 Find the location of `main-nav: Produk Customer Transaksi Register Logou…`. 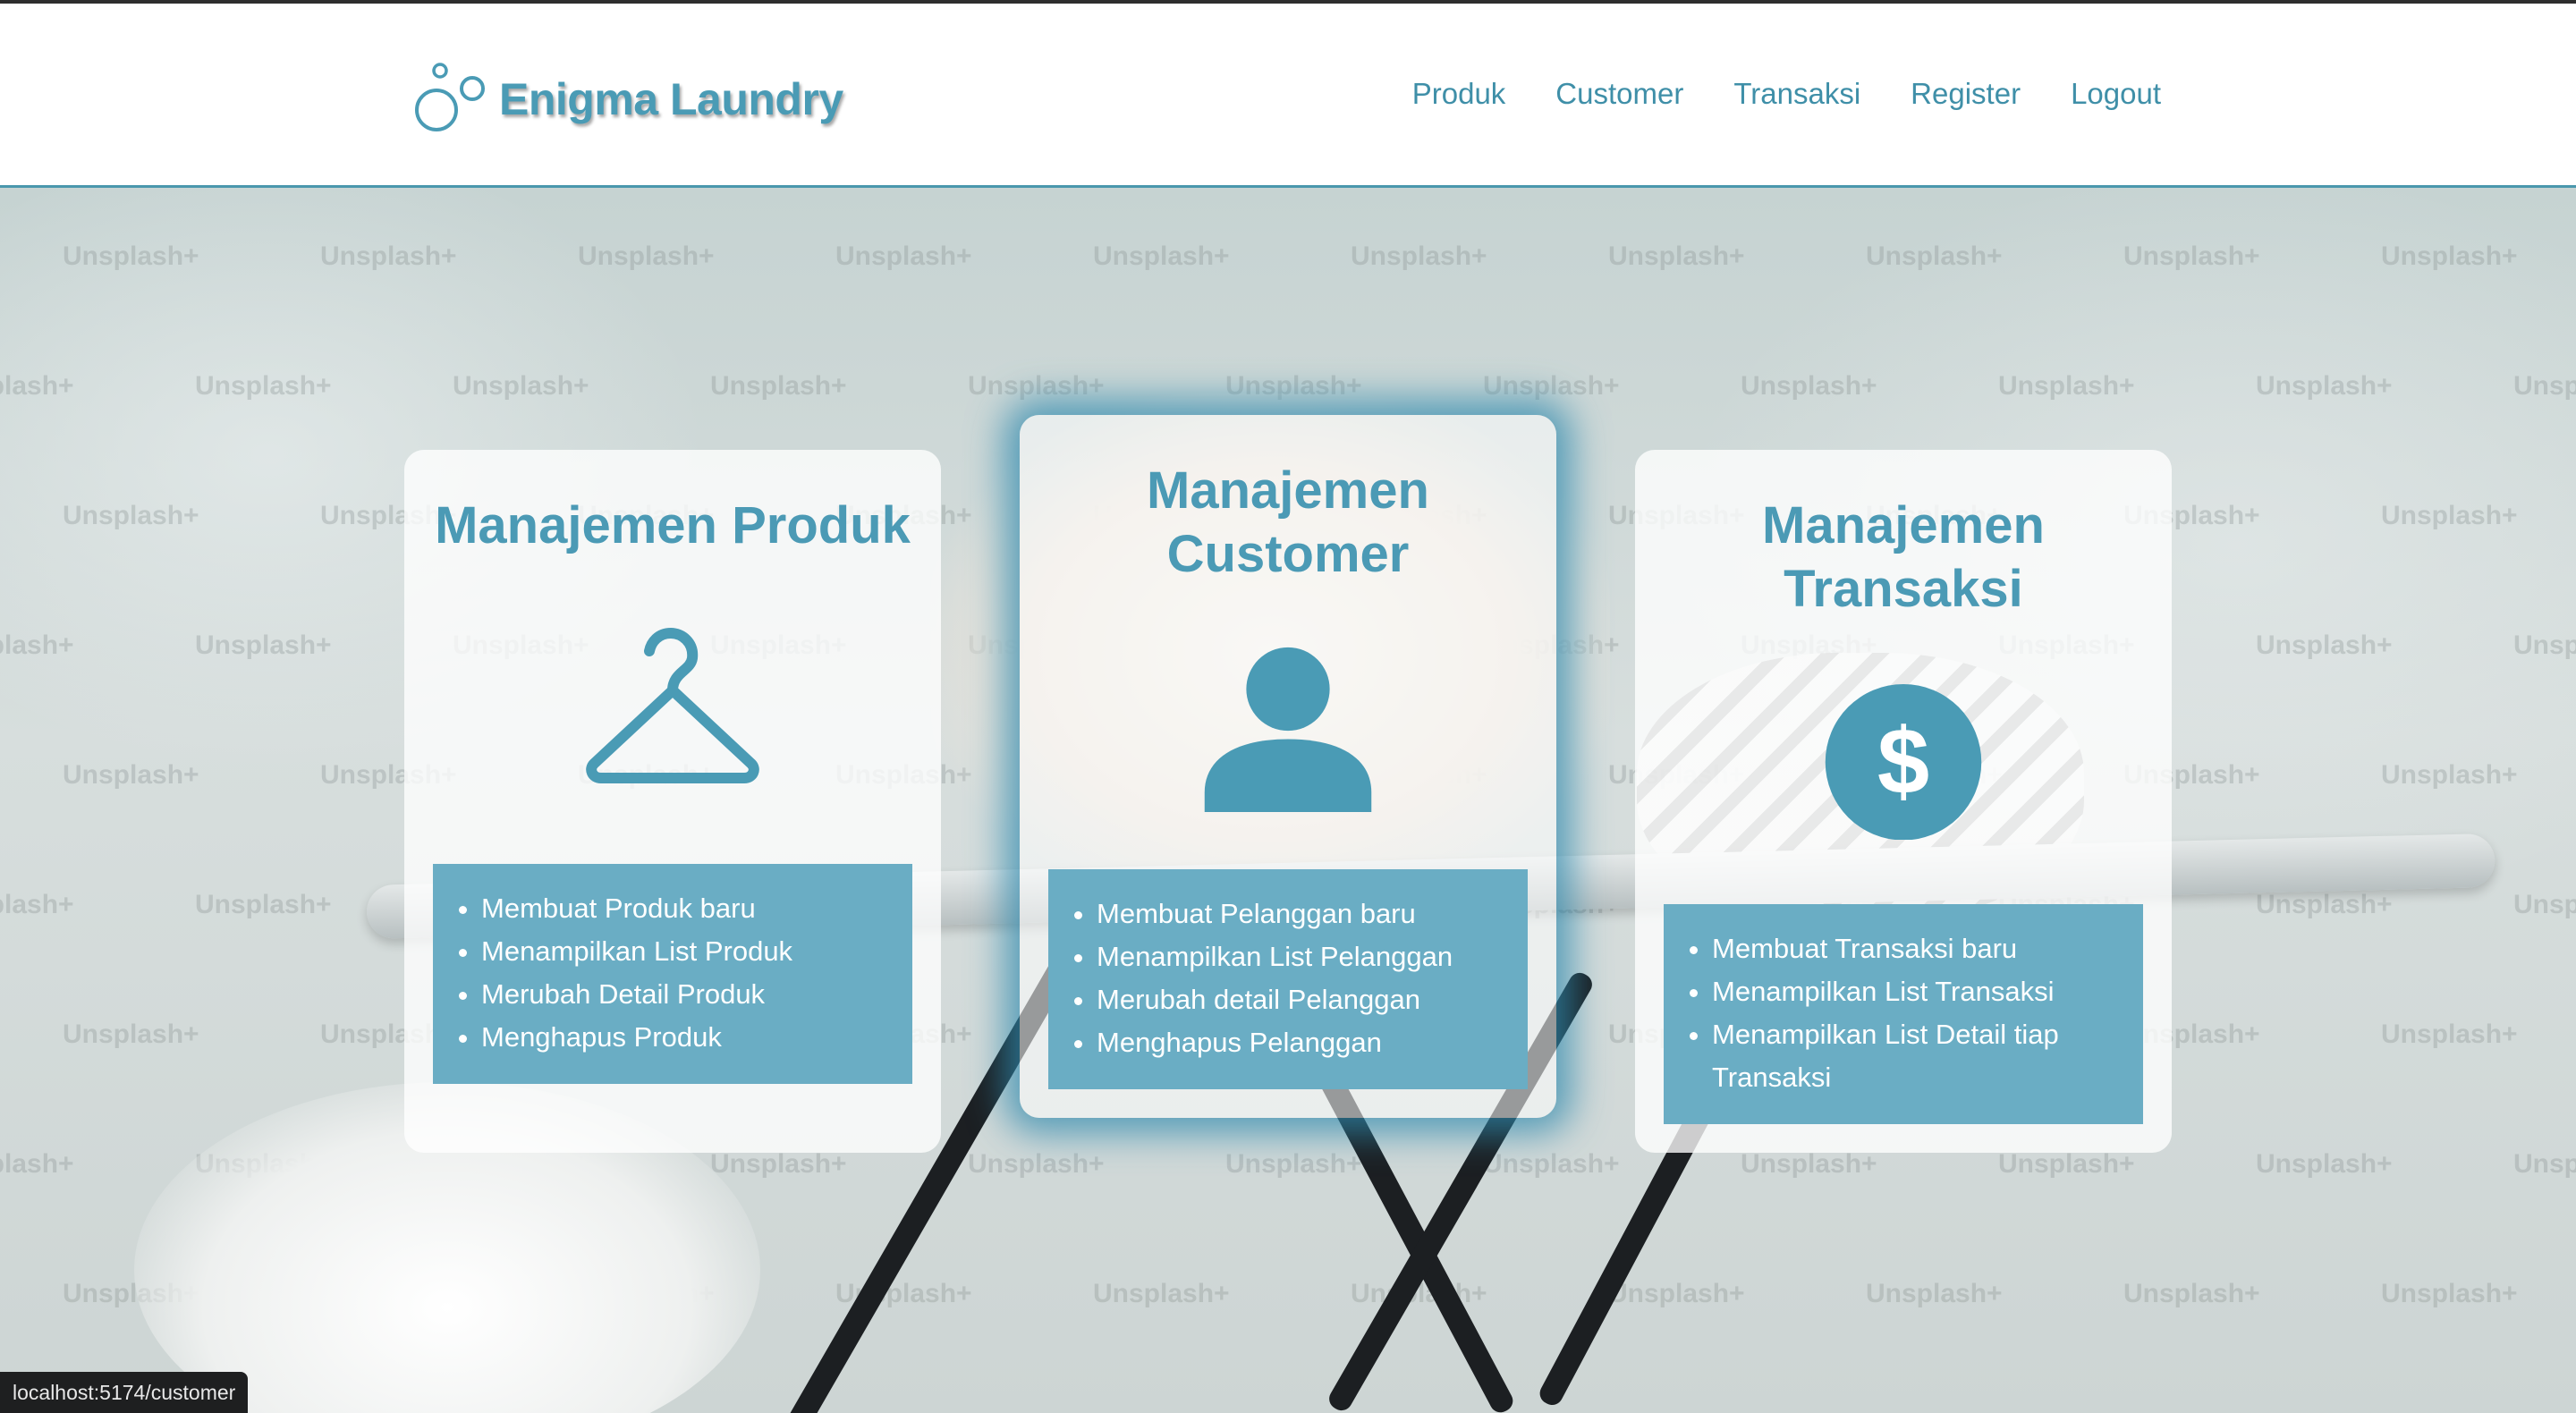

main-nav: Produk Customer Transaksi Register Logou… is located at coordinates (1761, 94).